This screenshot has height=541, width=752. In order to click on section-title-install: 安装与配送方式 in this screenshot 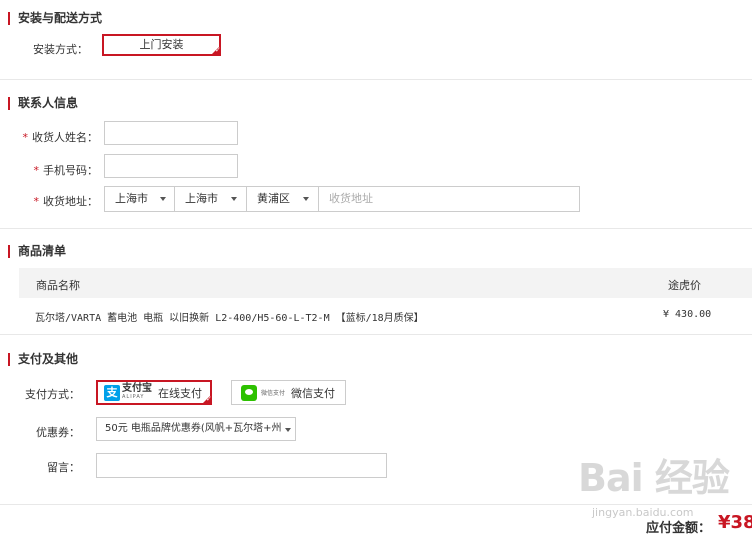, I will do `click(55, 18)`.